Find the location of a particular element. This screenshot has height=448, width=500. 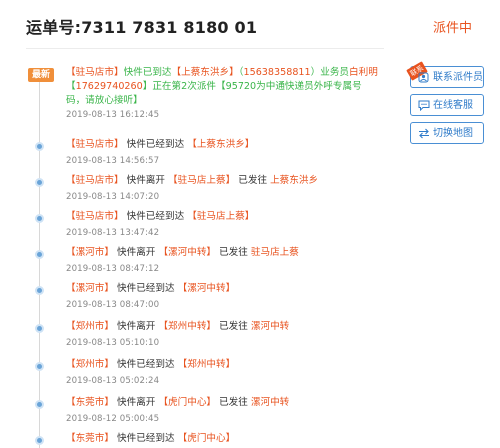

header: 运单号:7311 7831 8180 01 派件中 is located at coordinates (250, 24).